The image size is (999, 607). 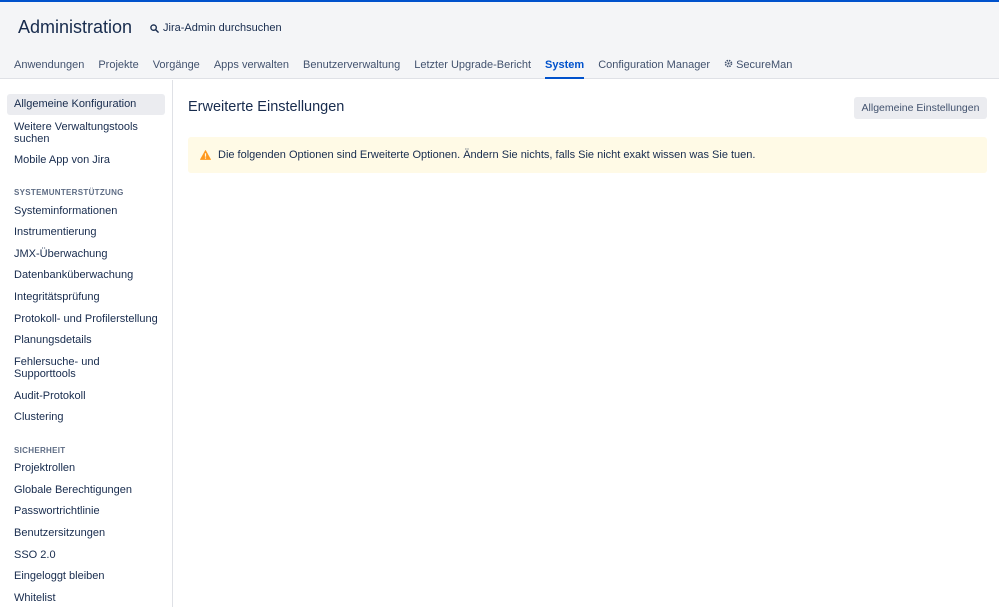 I want to click on section-heading-systemunterstuetzung: SYSTEMUNTERSTÜTZUNG, so click(x=69, y=192).